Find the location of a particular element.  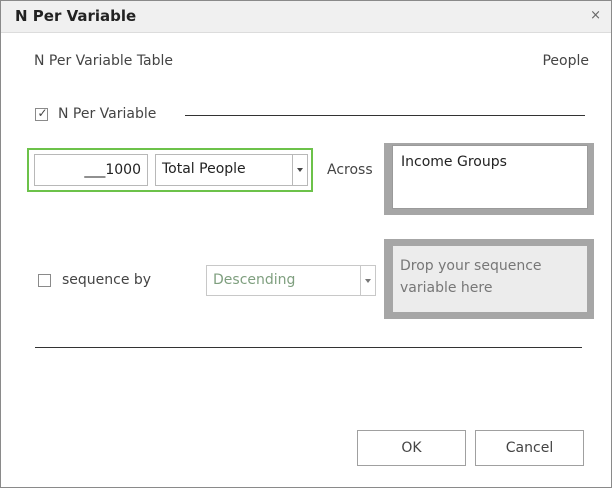

close-icon: × is located at coordinates (595, 16).